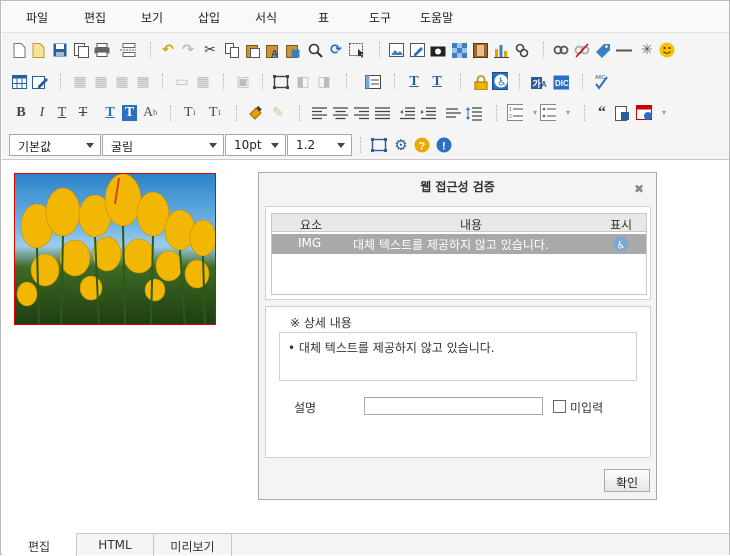  I want to click on clear-format-icon: T, so click(437, 82).